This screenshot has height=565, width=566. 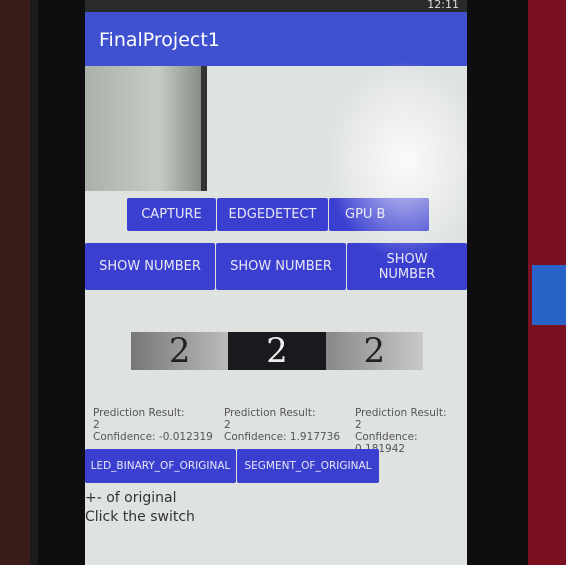 What do you see at coordinates (171, 214) in the screenshot?
I see `capture-button: CAPTURE` at bounding box center [171, 214].